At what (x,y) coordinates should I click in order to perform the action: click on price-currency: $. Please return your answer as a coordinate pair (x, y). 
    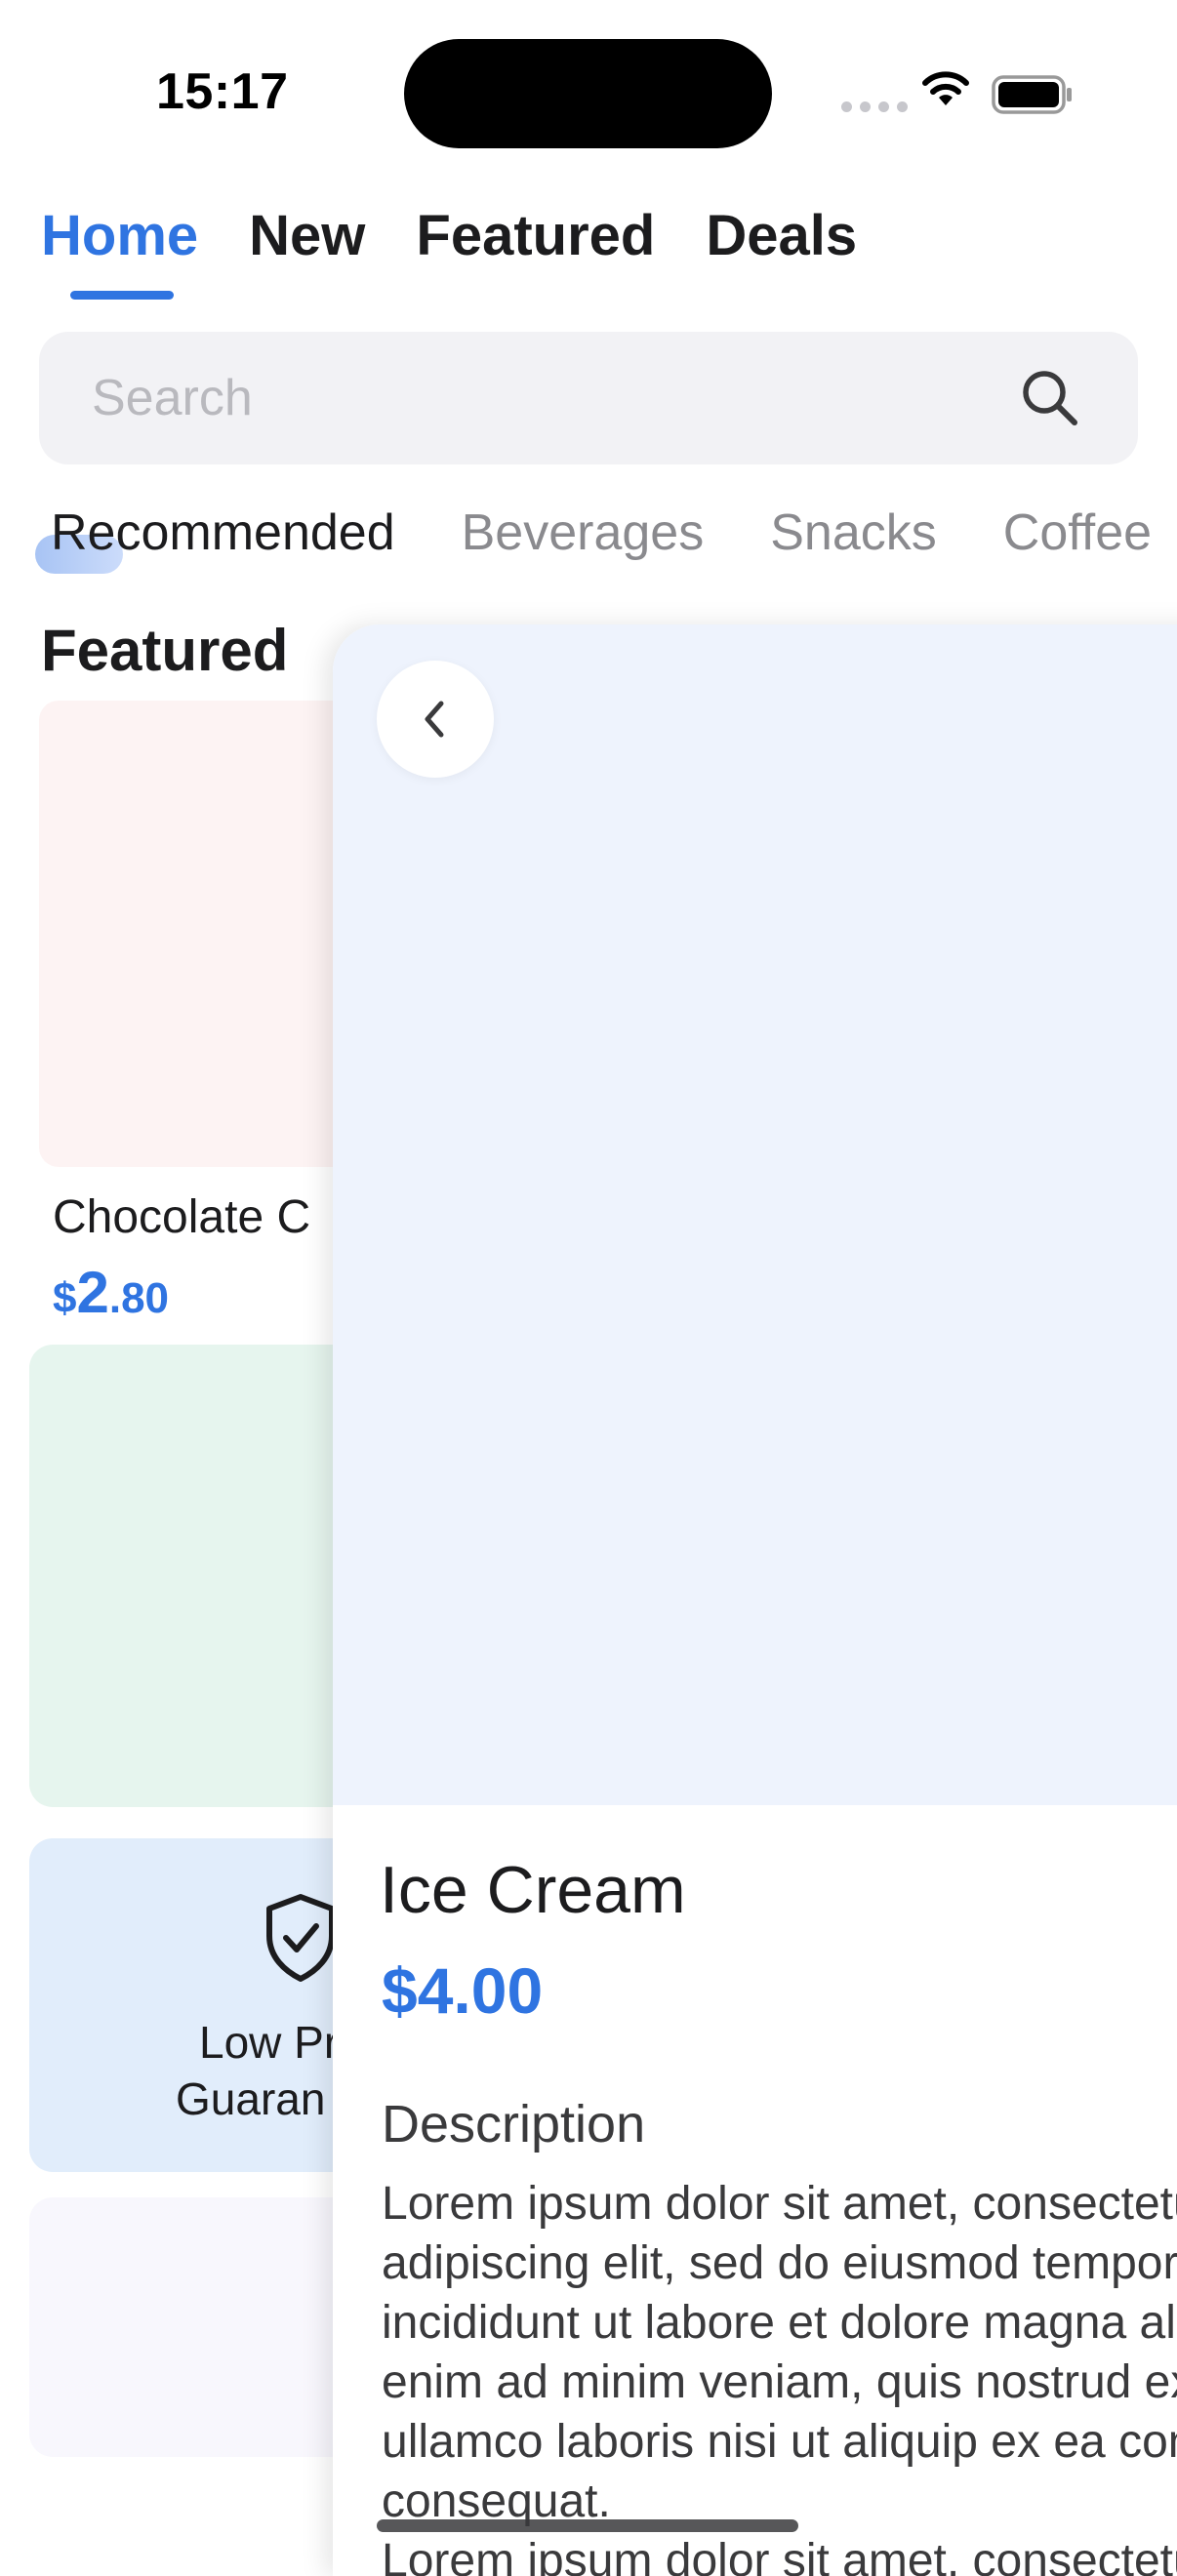
    Looking at the image, I should click on (65, 1298).